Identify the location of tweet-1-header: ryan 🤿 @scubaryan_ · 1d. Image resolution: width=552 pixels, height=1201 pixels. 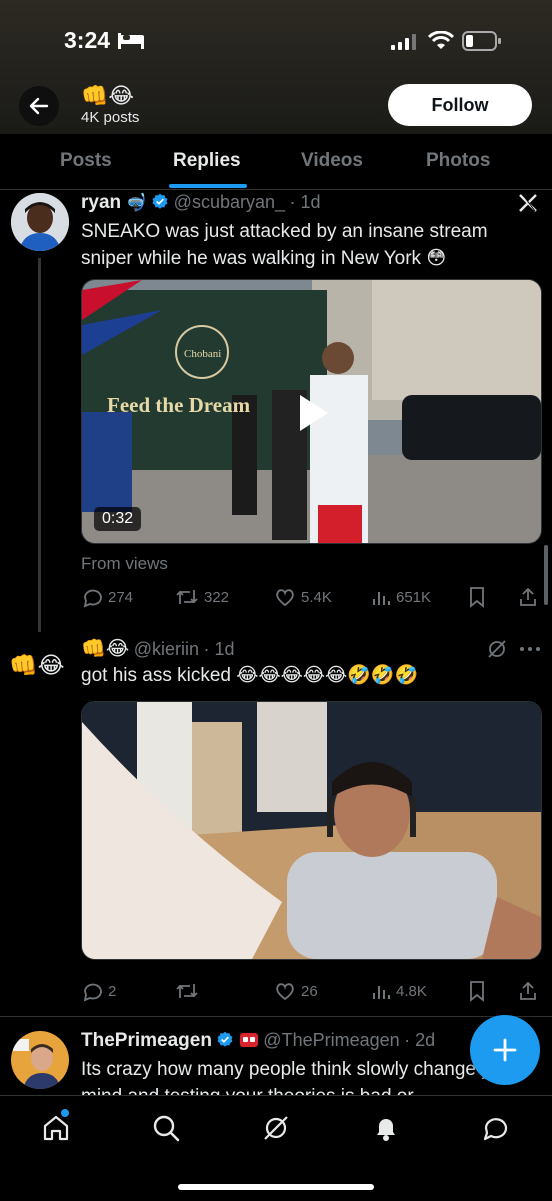
(201, 203).